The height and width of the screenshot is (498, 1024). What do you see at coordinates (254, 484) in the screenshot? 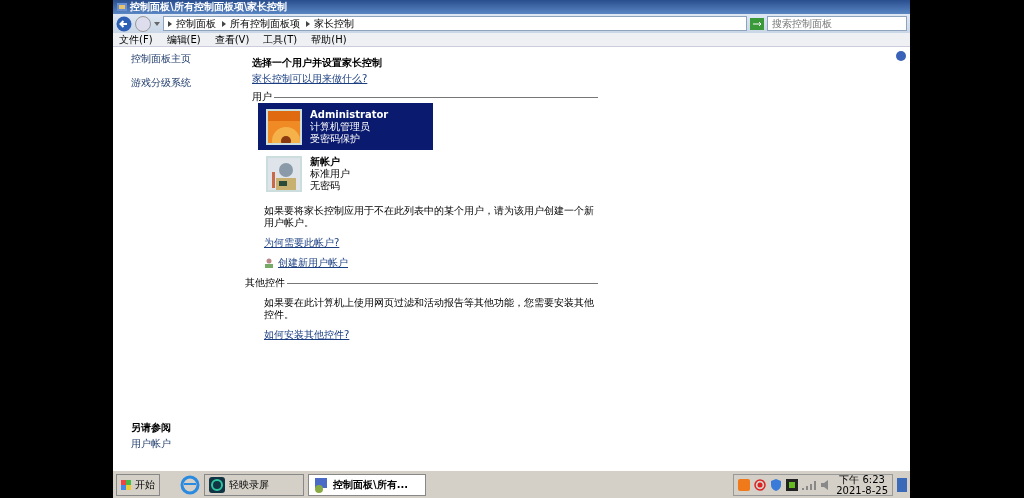
I see `taskbar-button: 轻映录屏` at bounding box center [254, 484].